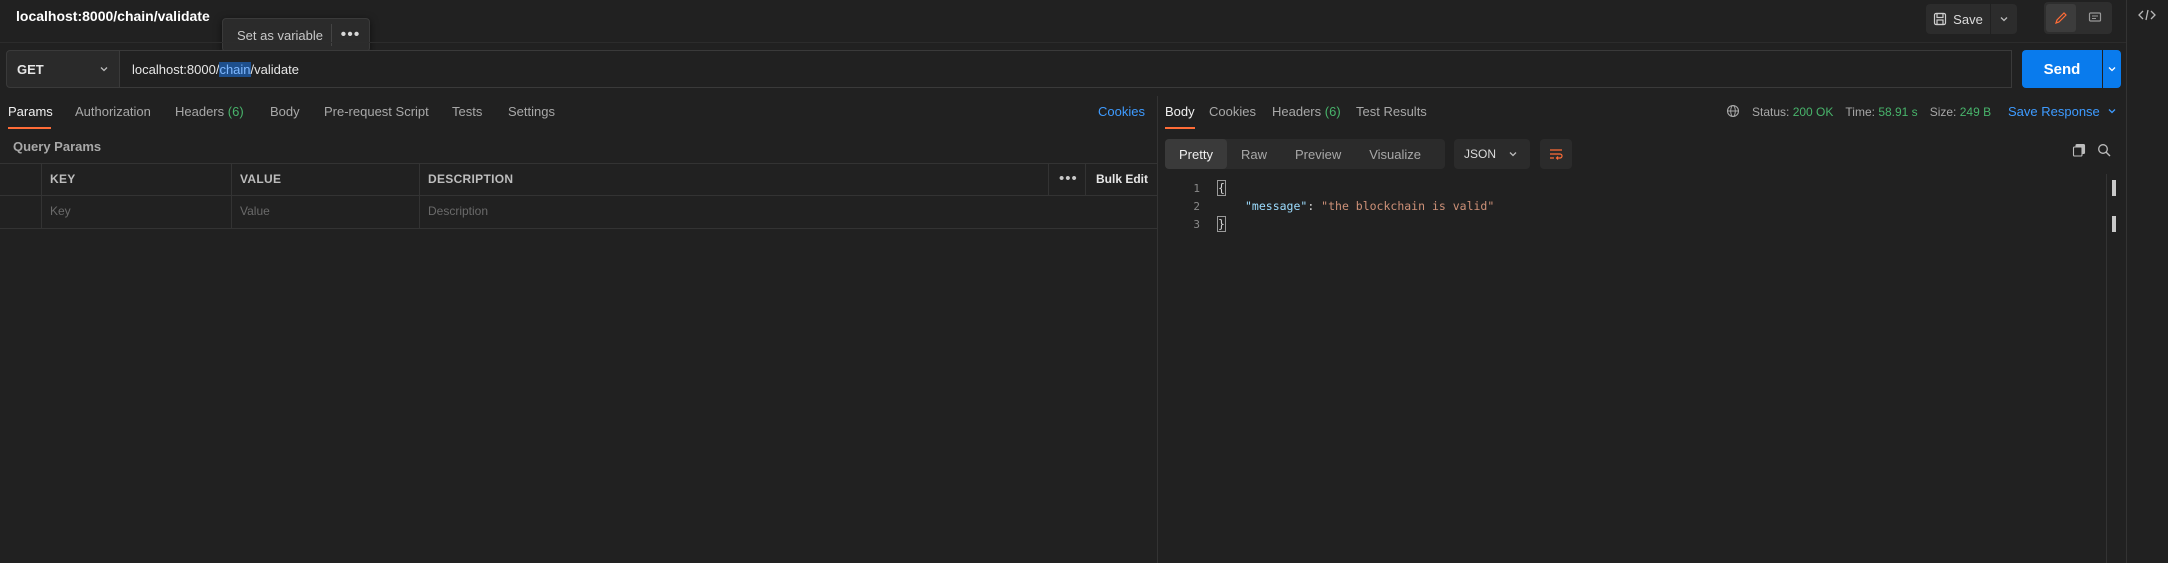 This screenshot has height=563, width=2168. I want to click on tab-headers-label: Headers, so click(200, 111).